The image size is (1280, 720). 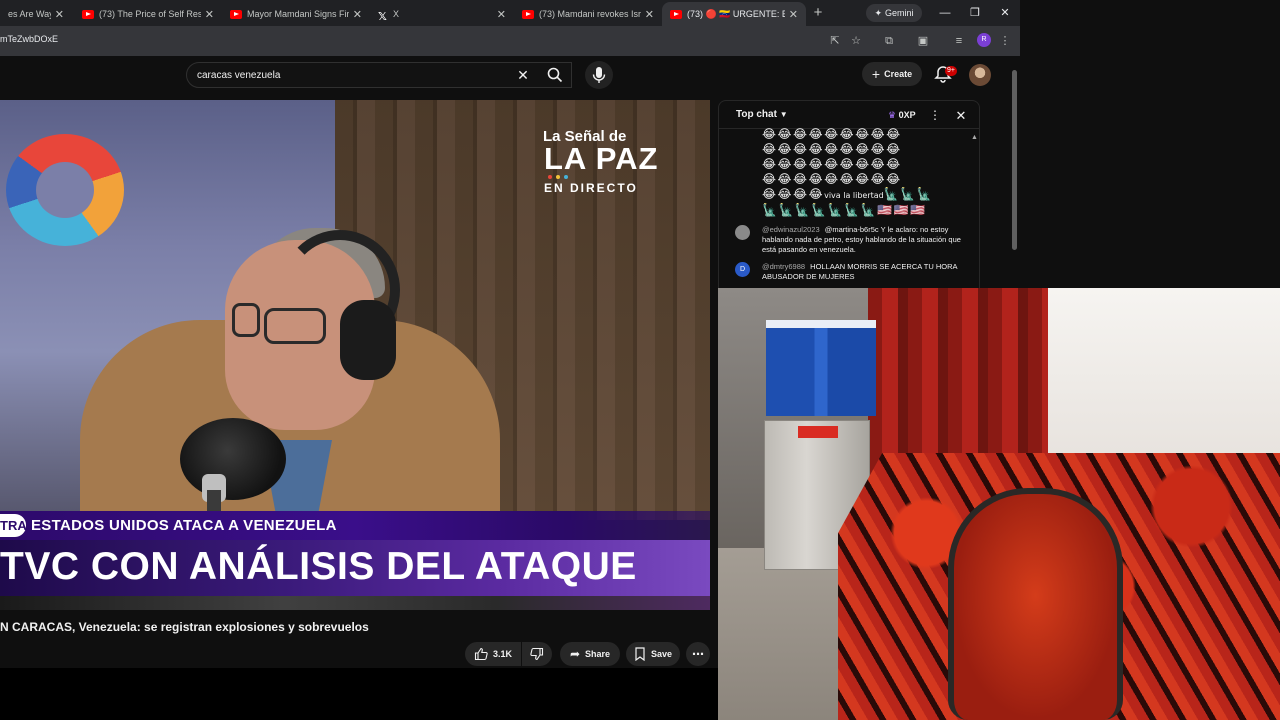 What do you see at coordinates (899, 13) in the screenshot?
I see `gemini-label: Gemini` at bounding box center [899, 13].